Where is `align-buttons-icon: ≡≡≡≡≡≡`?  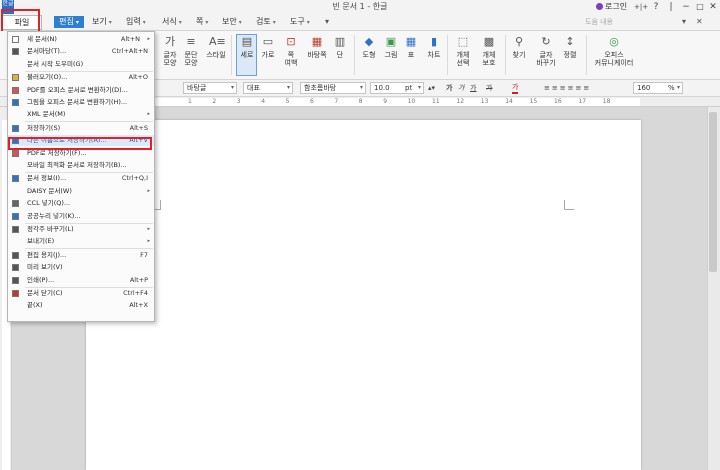 align-buttons-icon: ≡≡≡≡≡≡ is located at coordinates (567, 88).